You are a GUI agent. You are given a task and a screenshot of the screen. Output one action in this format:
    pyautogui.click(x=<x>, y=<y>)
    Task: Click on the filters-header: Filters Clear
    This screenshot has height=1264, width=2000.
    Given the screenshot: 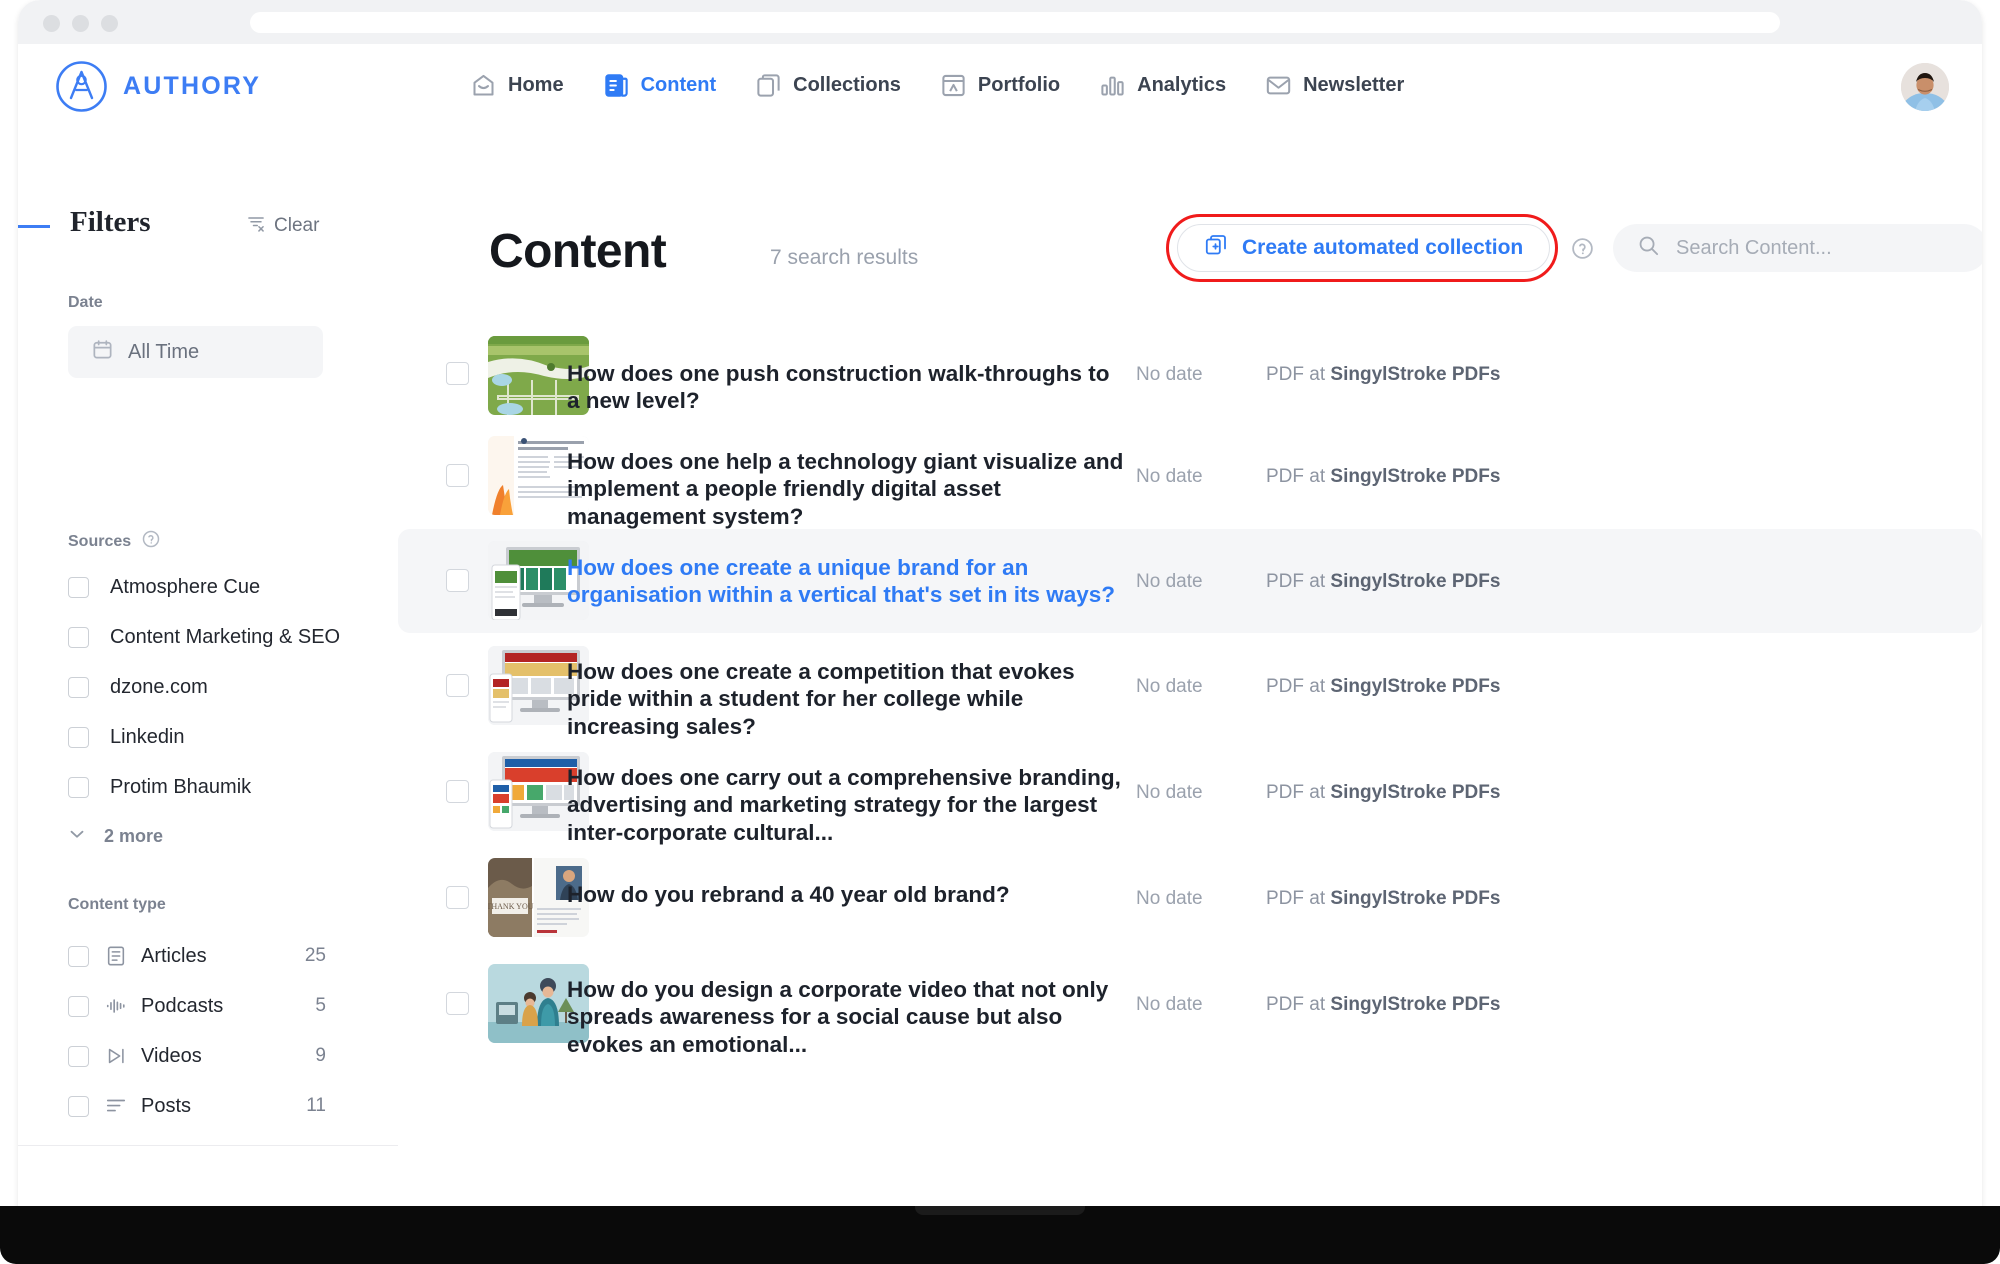 What is the action you would take?
    pyautogui.click(x=208, y=224)
    